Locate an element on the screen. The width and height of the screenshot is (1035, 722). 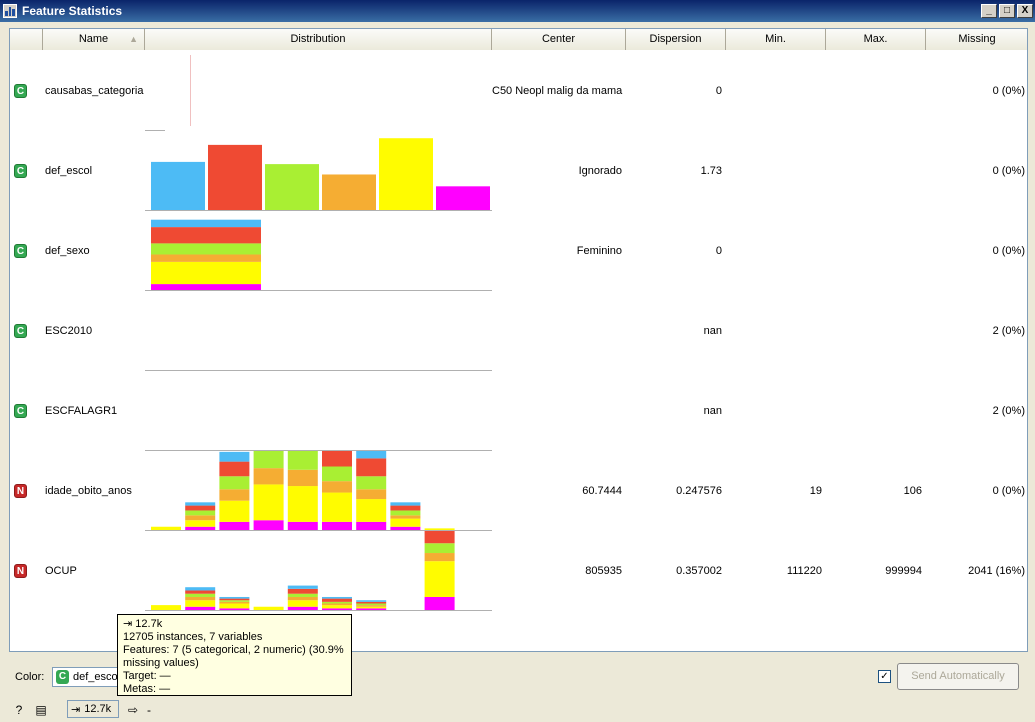
tooltip-line-metas: Metas: — is located at coordinates (147, 689).